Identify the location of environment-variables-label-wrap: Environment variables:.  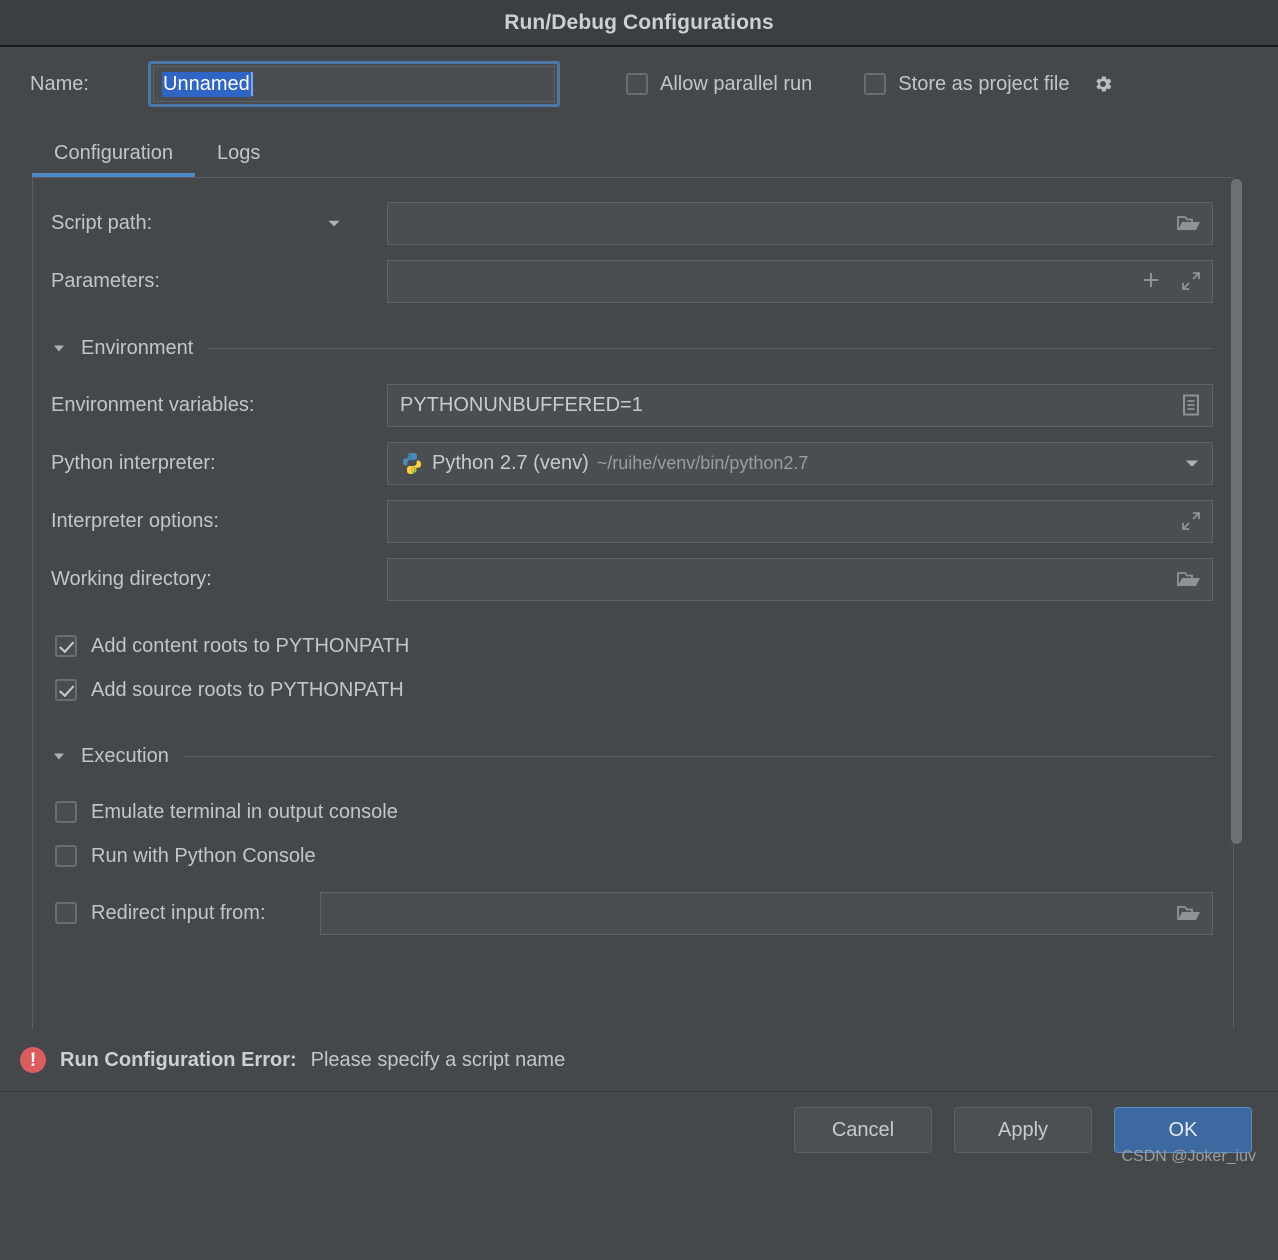
(219, 405).